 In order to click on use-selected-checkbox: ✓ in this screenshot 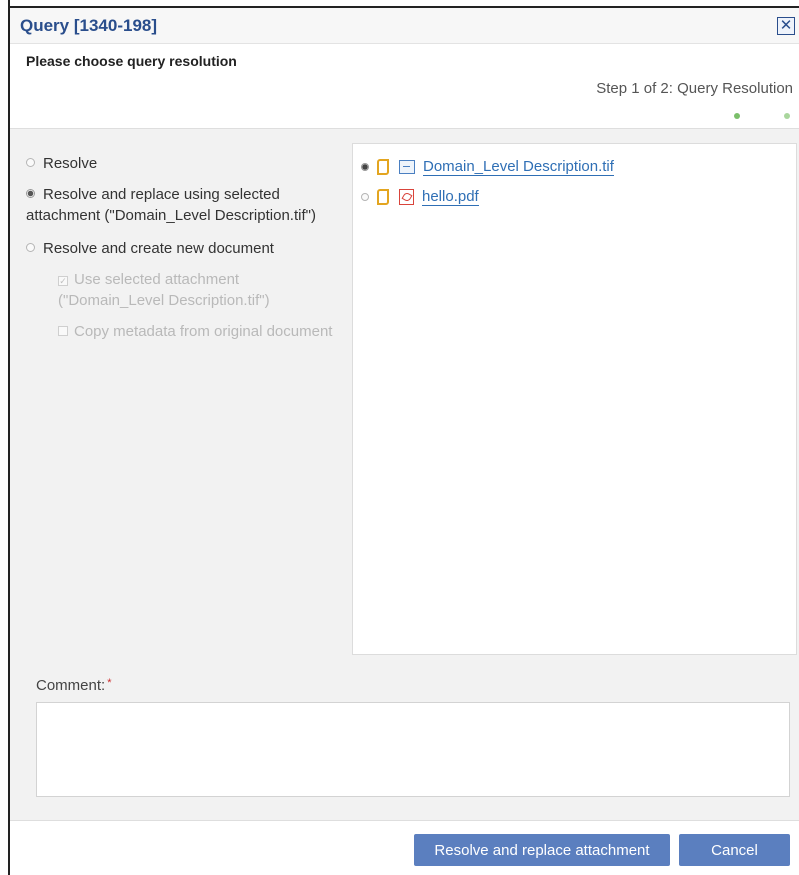, I will do `click(63, 281)`.